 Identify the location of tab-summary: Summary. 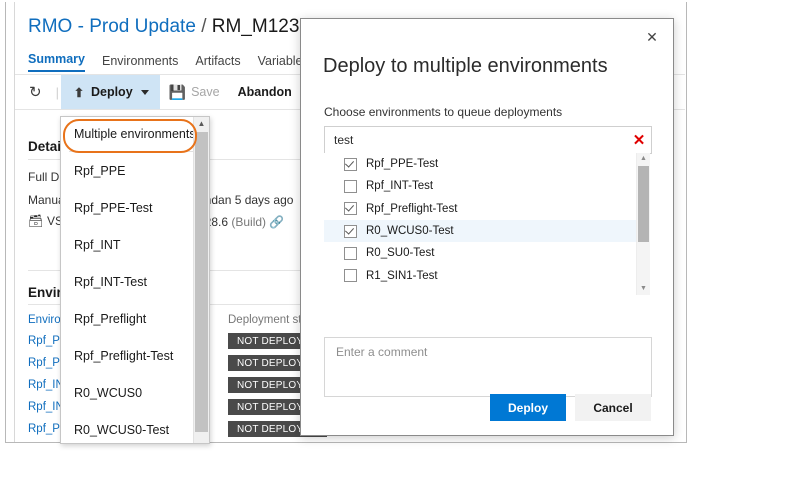
(56, 62).